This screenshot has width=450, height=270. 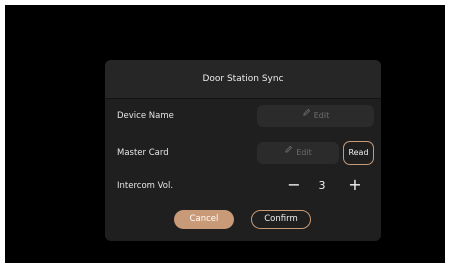 What do you see at coordinates (145, 116) in the screenshot?
I see `device-name-label: Device Name` at bounding box center [145, 116].